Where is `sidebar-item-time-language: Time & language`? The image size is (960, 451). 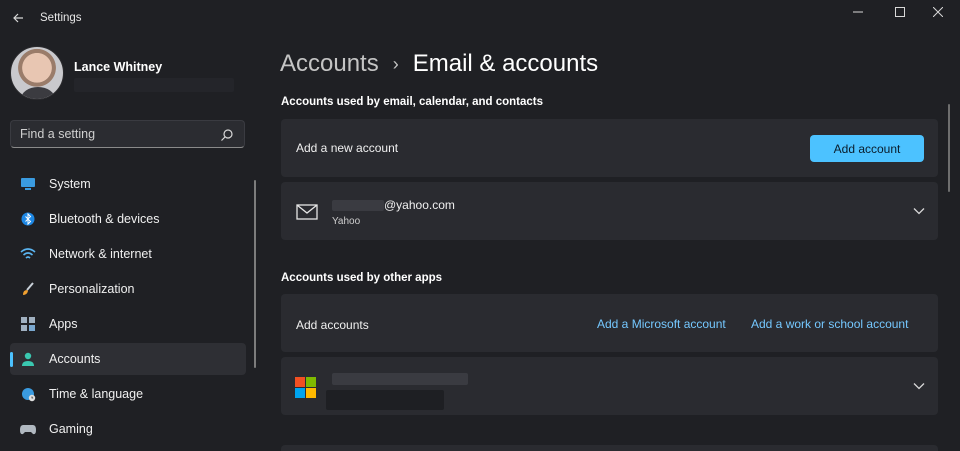
sidebar-item-time-language: Time & language is located at coordinates (128, 394).